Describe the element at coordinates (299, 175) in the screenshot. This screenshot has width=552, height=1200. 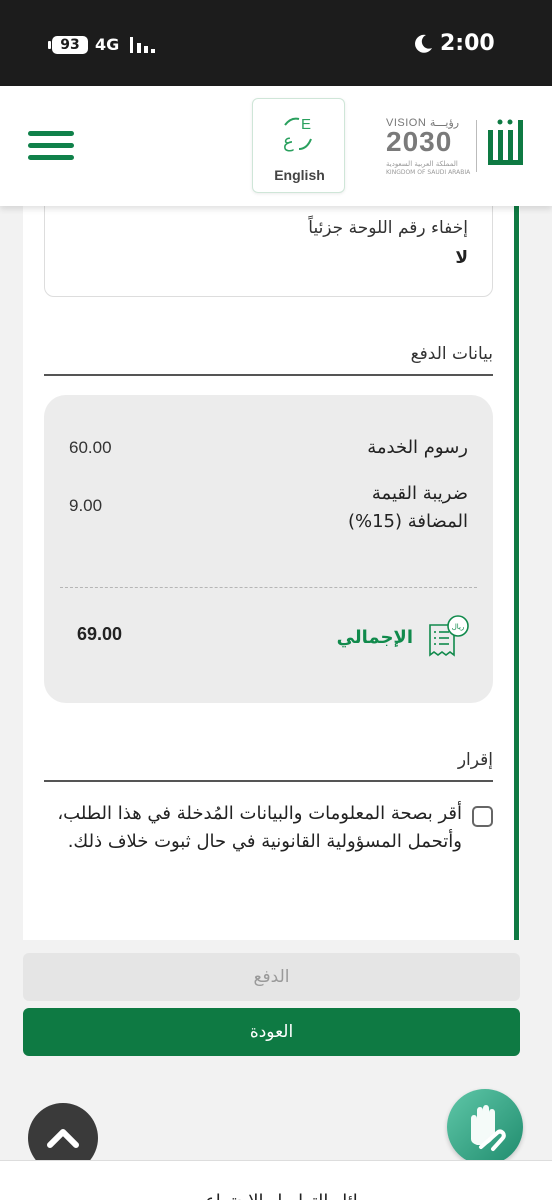
I see `language-label: English` at that location.